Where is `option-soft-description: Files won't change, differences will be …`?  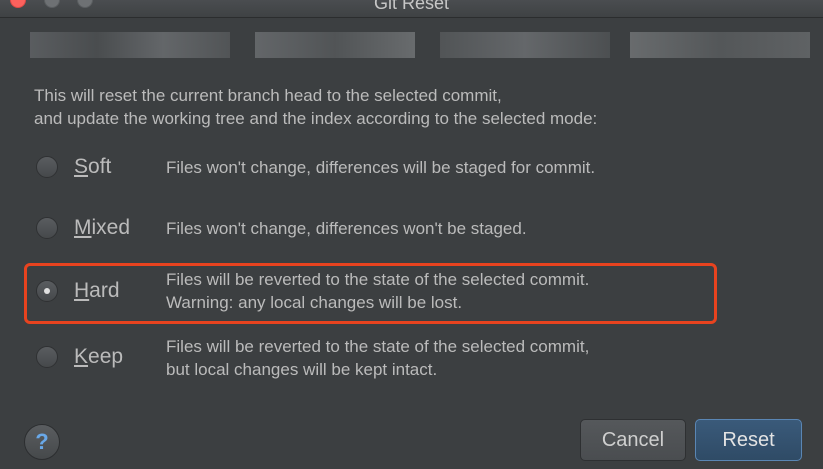 option-soft-description: Files won't change, differences will be … is located at coordinates (381, 167).